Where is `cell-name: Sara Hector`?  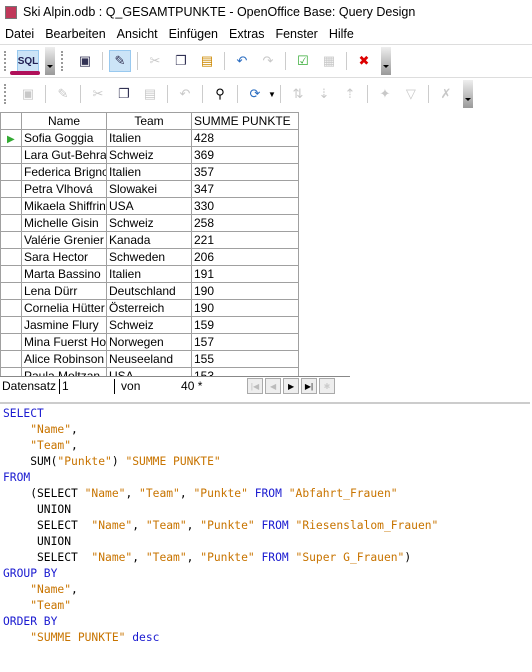
cell-name: Sara Hector is located at coordinates (64, 257).